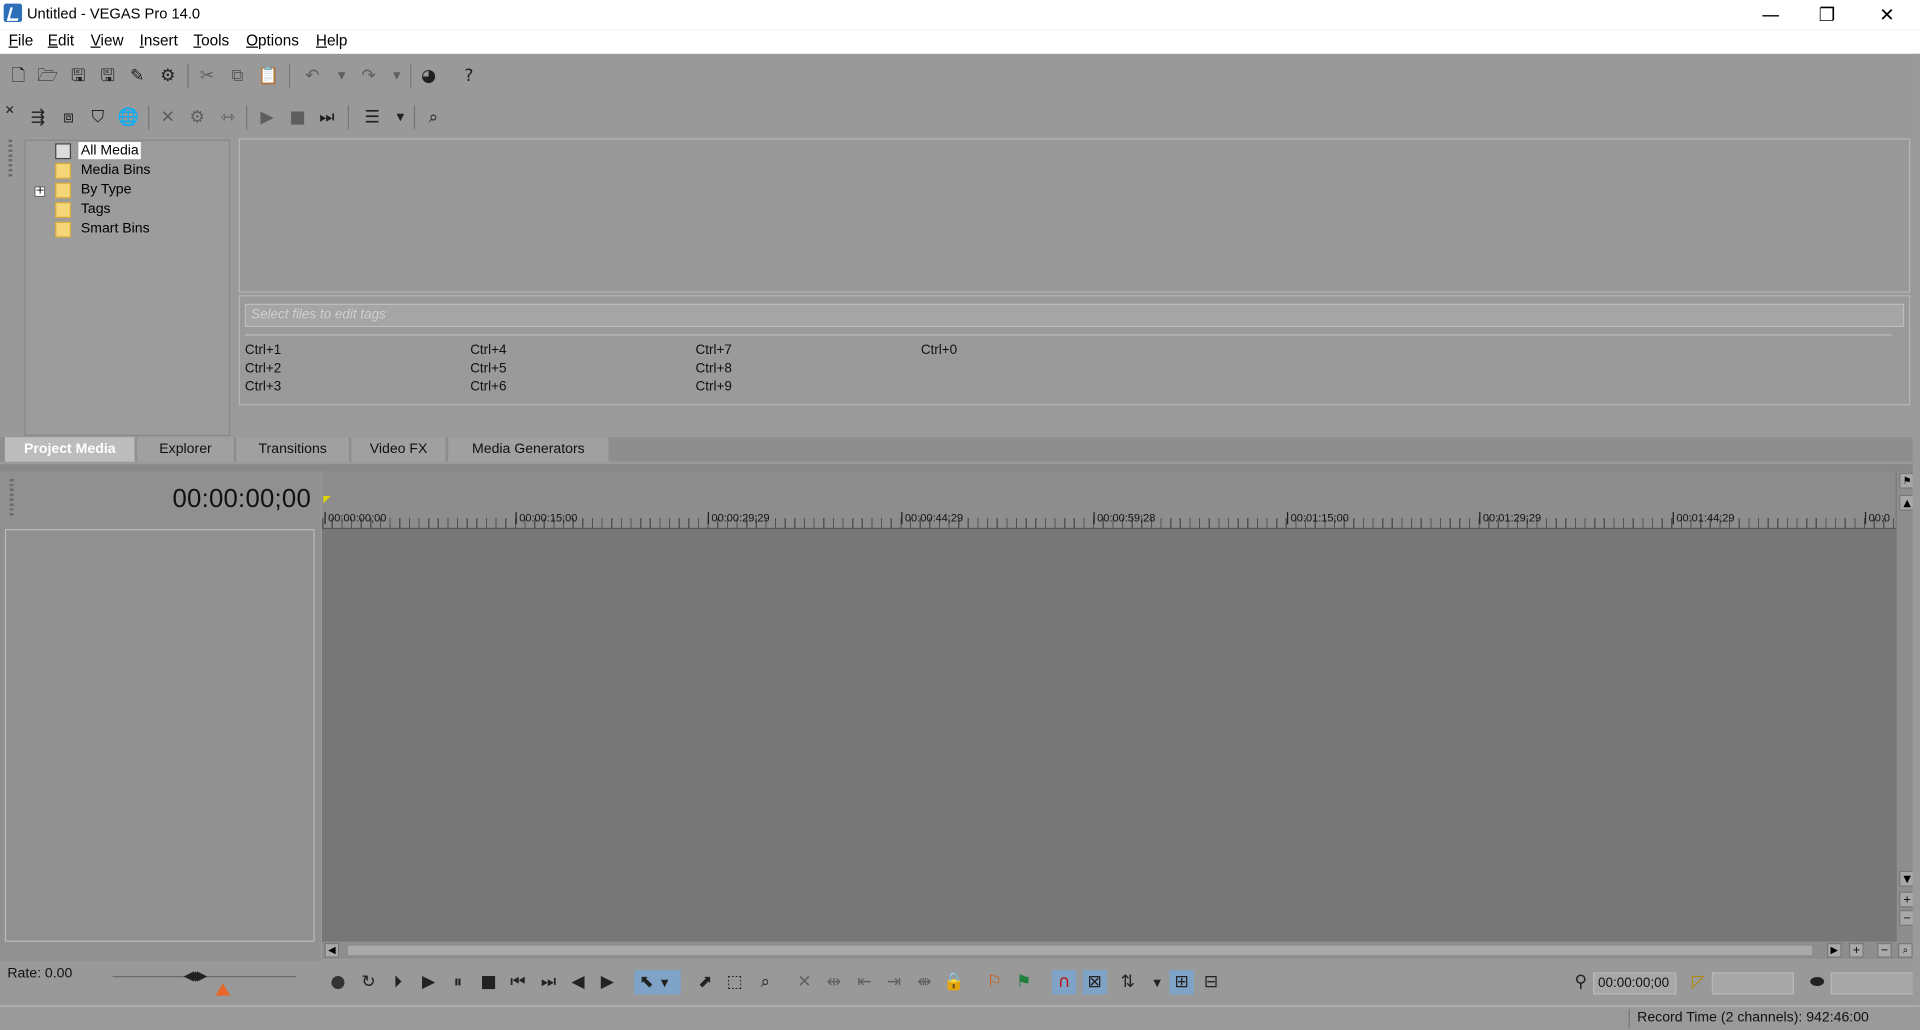  Describe the element at coordinates (204, 977) in the screenshot. I see `rate-slider-track` at that location.